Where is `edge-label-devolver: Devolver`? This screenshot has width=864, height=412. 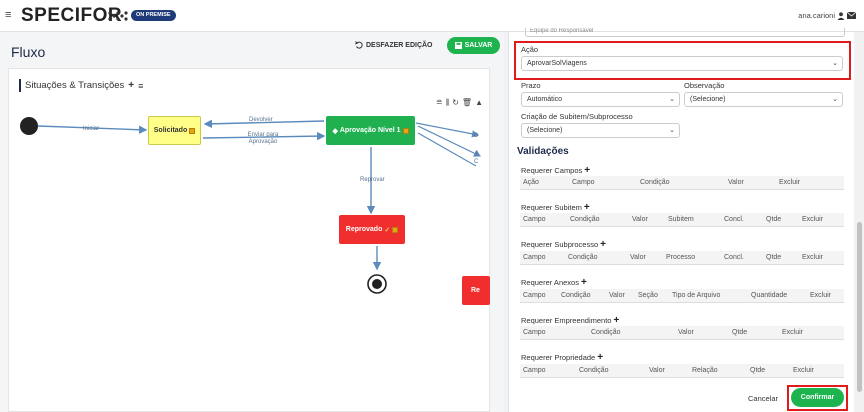 edge-label-devolver: Devolver is located at coordinates (261, 120).